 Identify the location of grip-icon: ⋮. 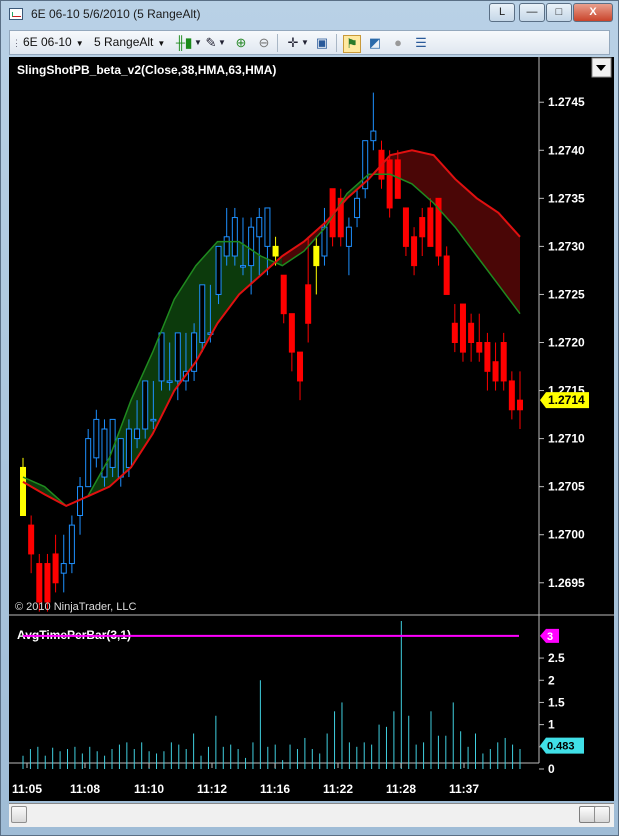
(16, 43).